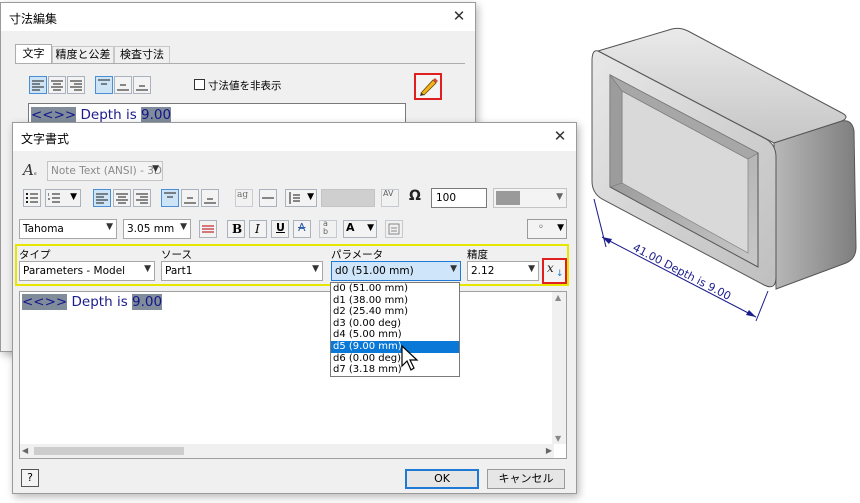 Image resolution: width=860 pixels, height=503 pixels. I want to click on text-layer-button, so click(208, 229).